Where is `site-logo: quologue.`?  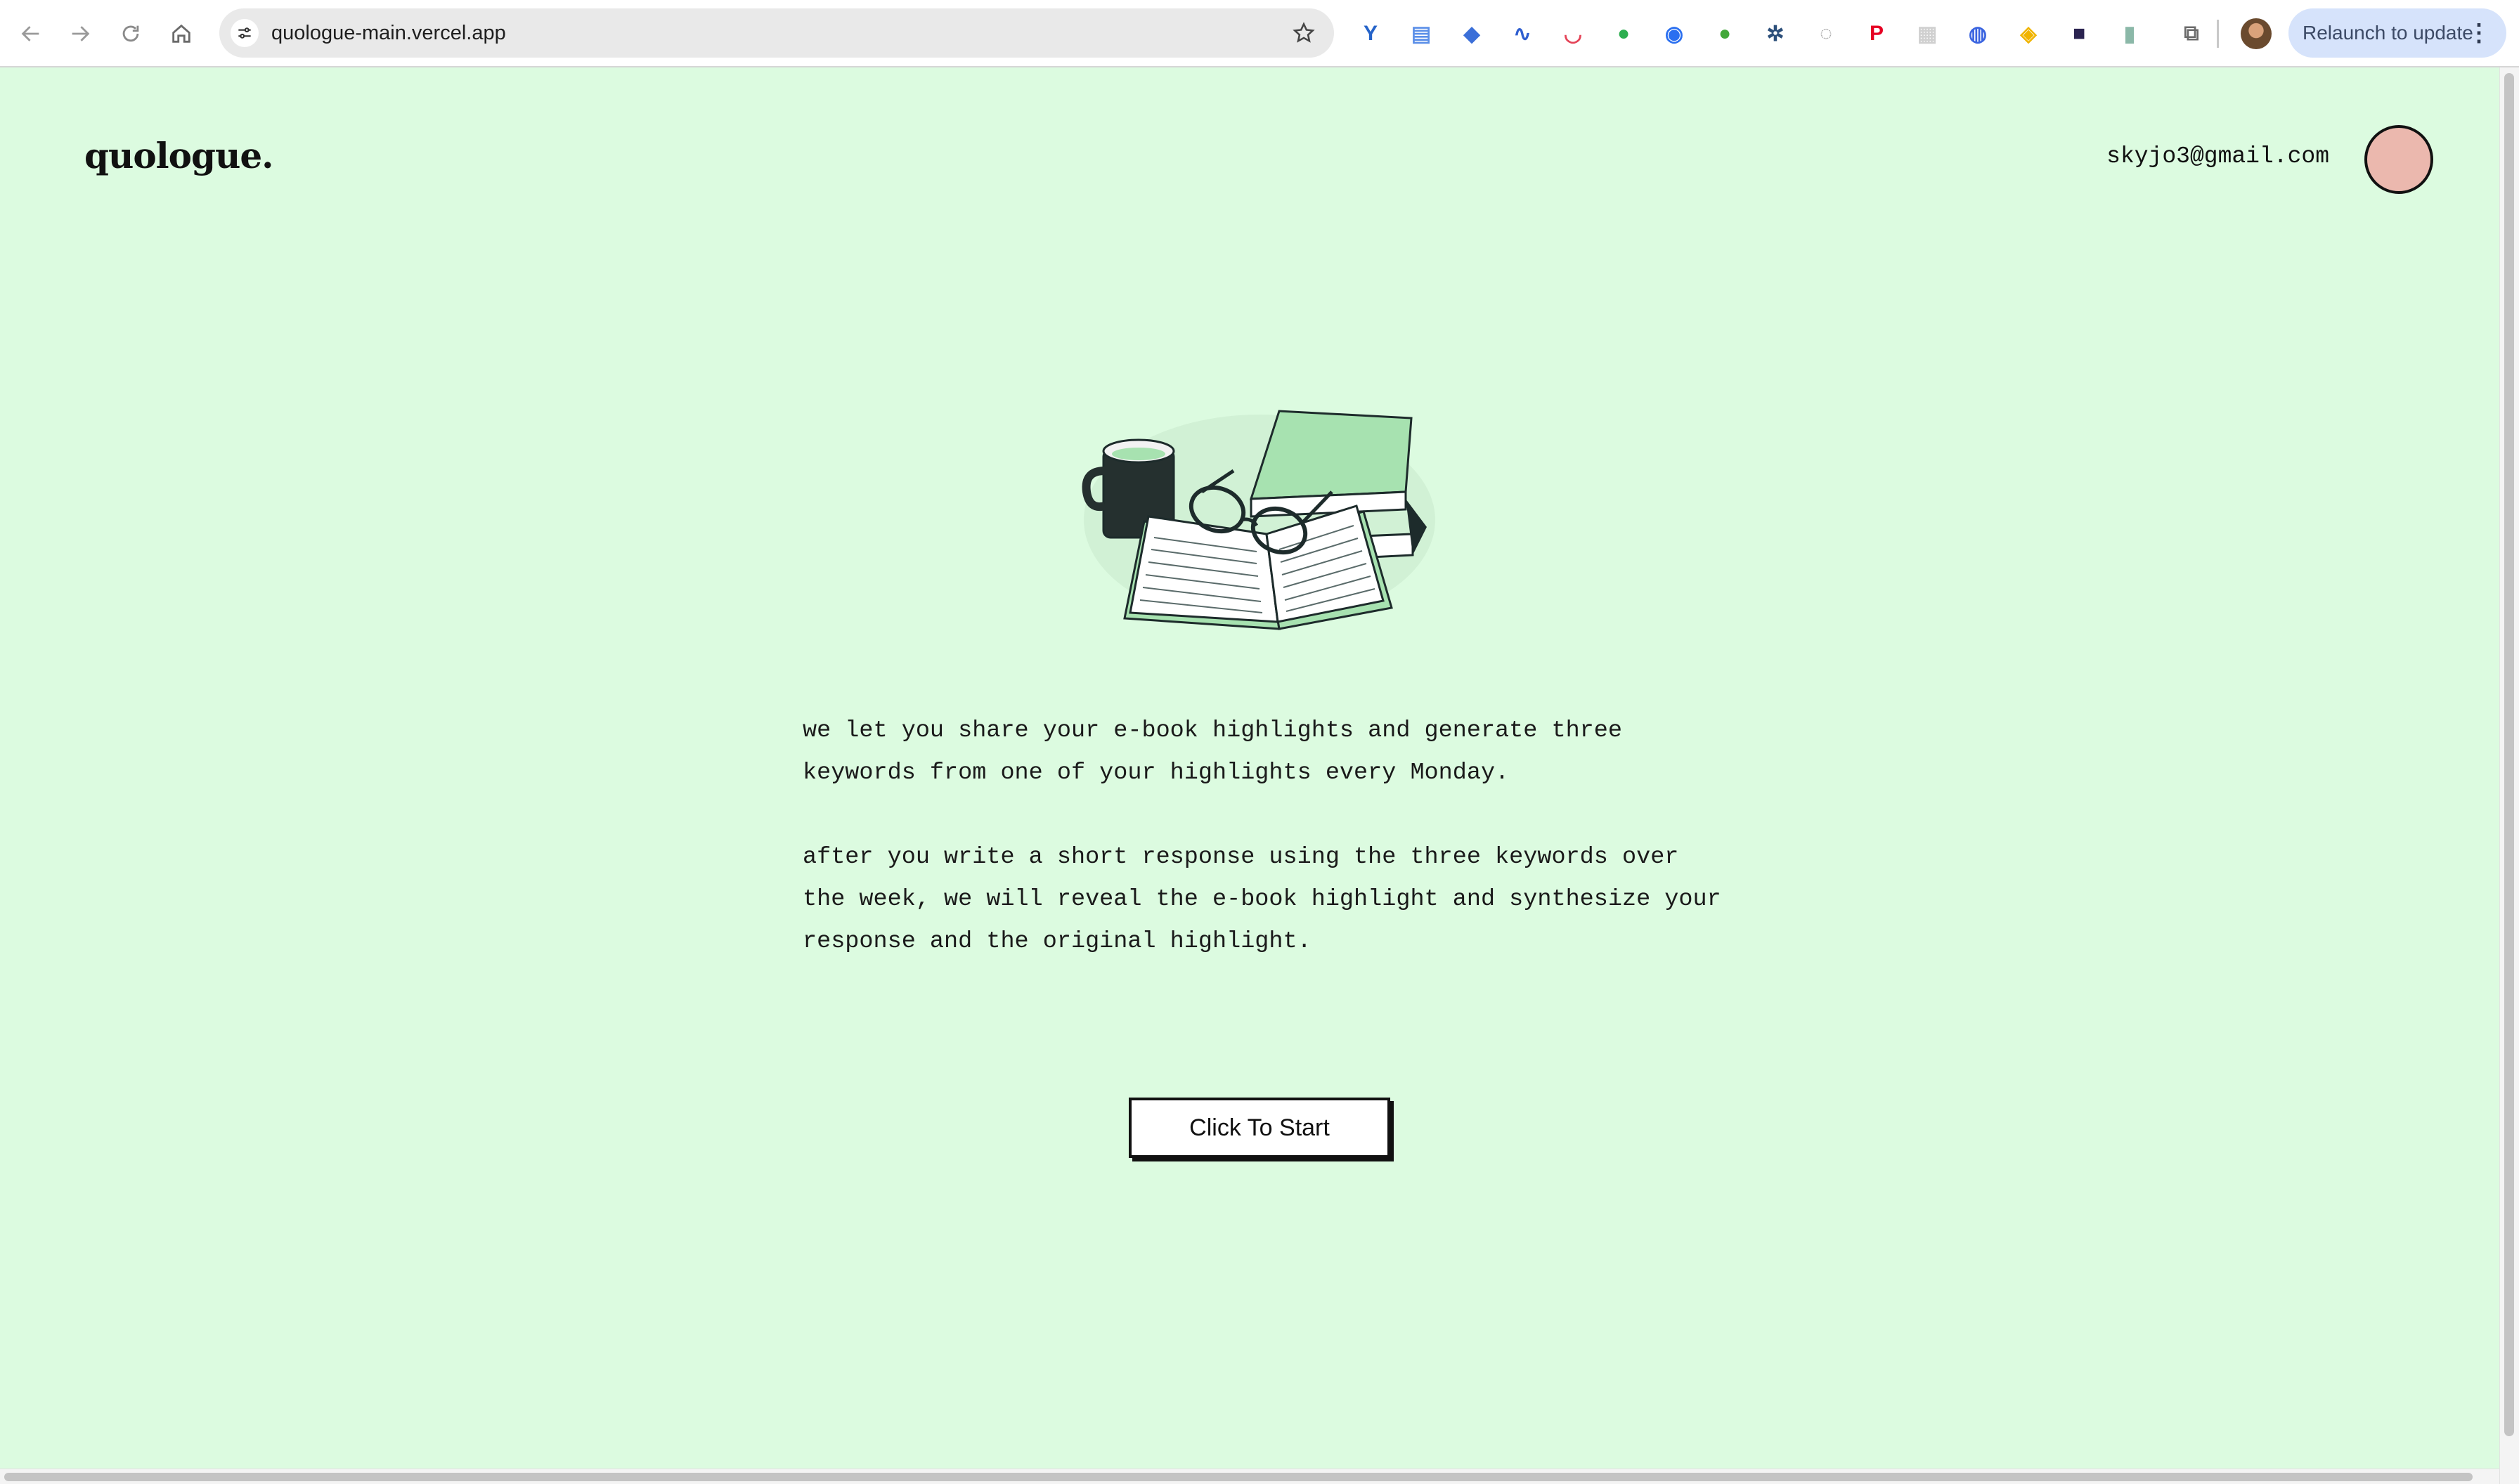 site-logo: quologue. is located at coordinates (179, 155).